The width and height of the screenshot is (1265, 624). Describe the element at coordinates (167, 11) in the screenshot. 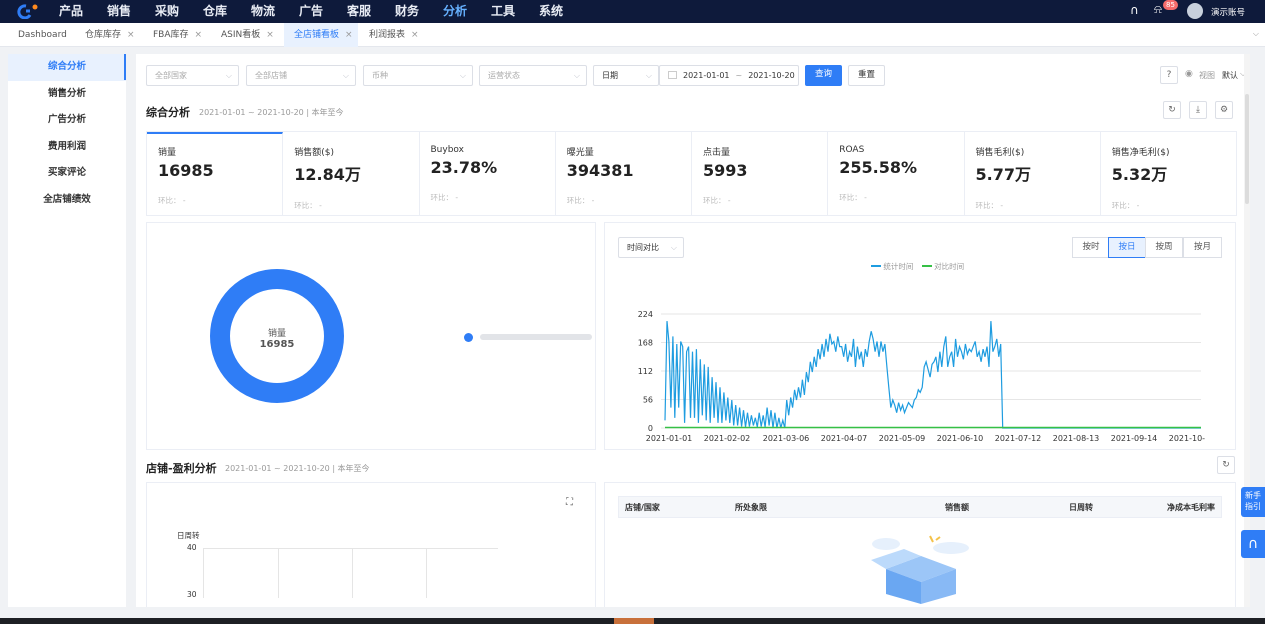

I see `menu-item: 采购` at that location.